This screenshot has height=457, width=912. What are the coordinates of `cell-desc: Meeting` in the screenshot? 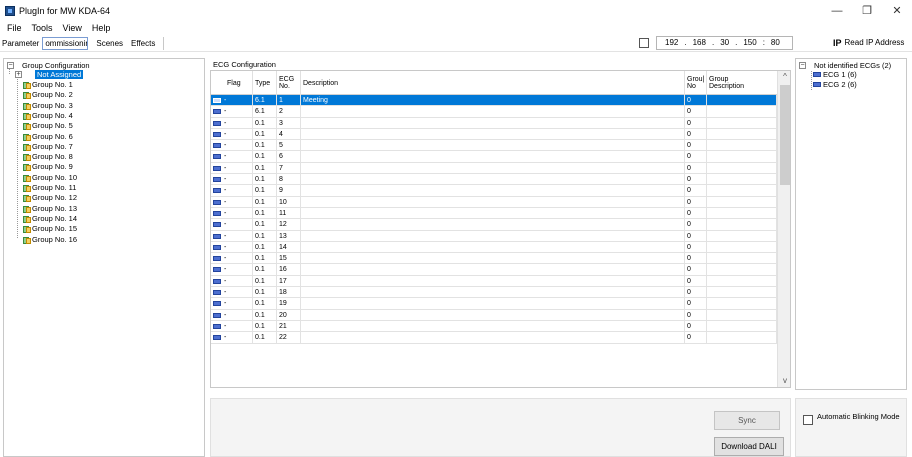 It's located at (493, 100).